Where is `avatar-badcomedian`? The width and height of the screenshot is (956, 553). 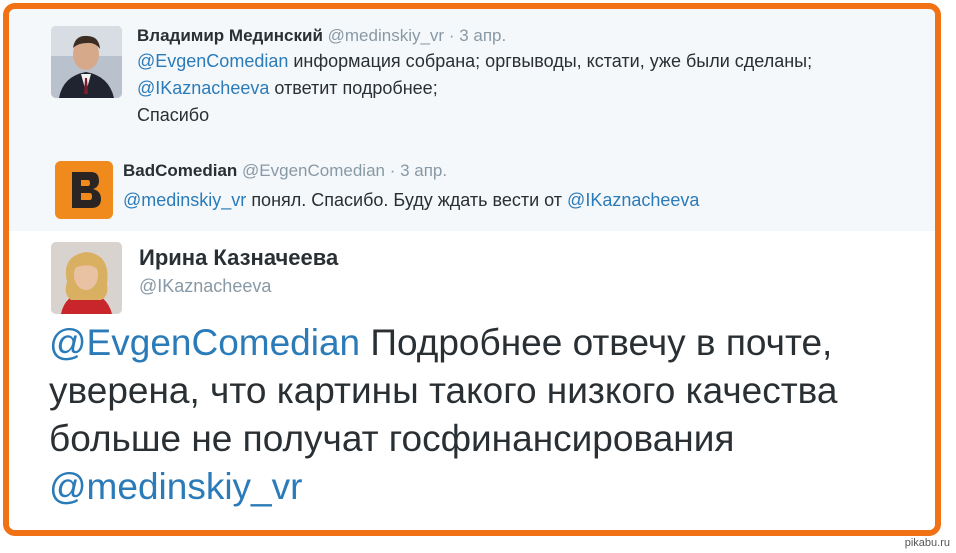
avatar-badcomedian is located at coordinates (84, 190).